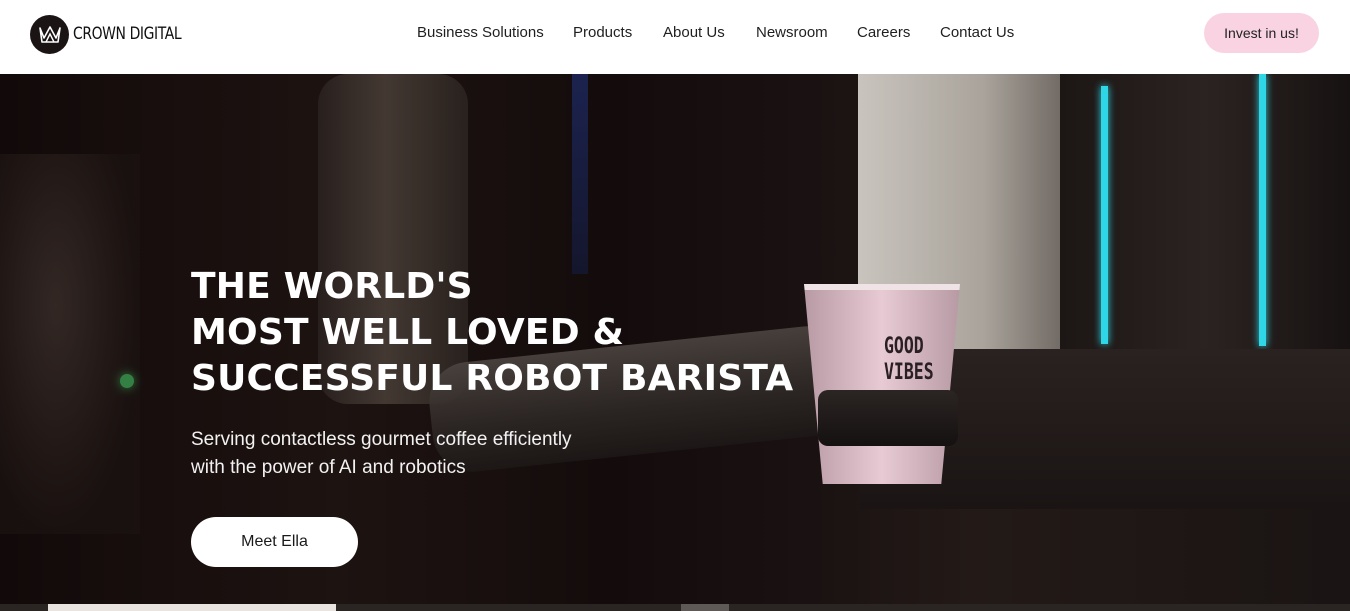 The width and height of the screenshot is (1350, 611). Describe the element at coordinates (492, 378) in the screenshot. I see `hero-title-line-3: SUCCESSFUL ROBOT BARISTA` at that location.